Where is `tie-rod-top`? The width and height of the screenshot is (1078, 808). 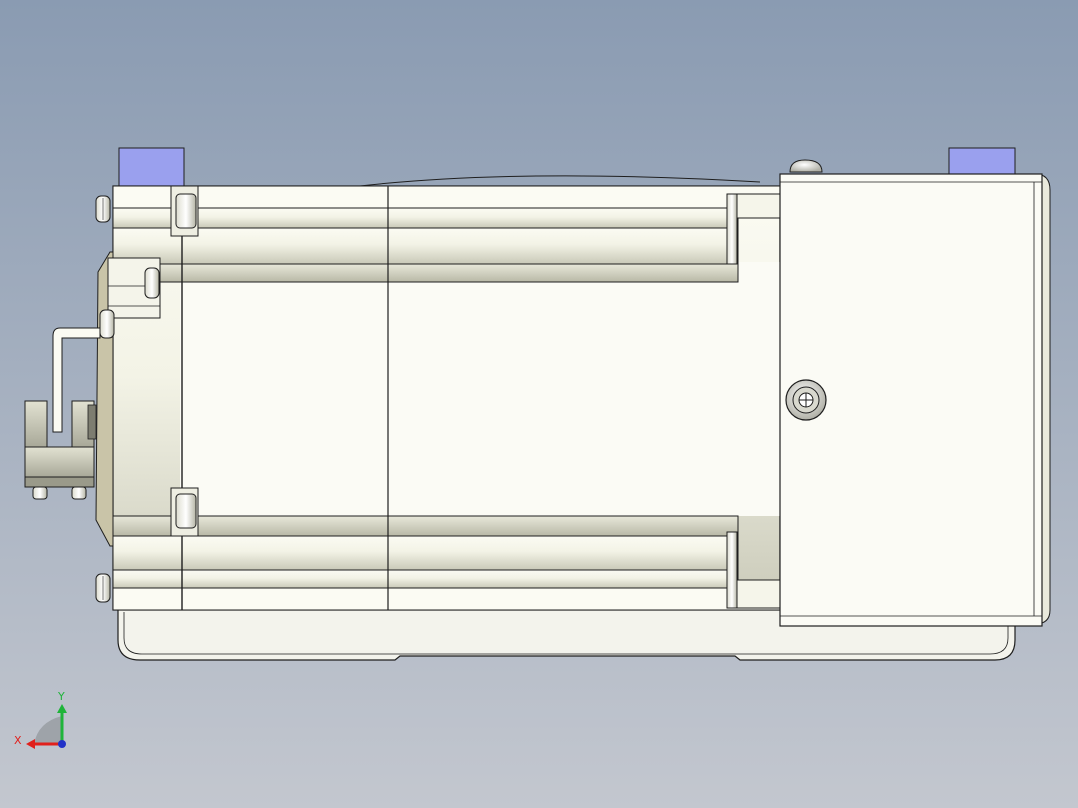 tie-rod-top is located at coordinates (446, 234).